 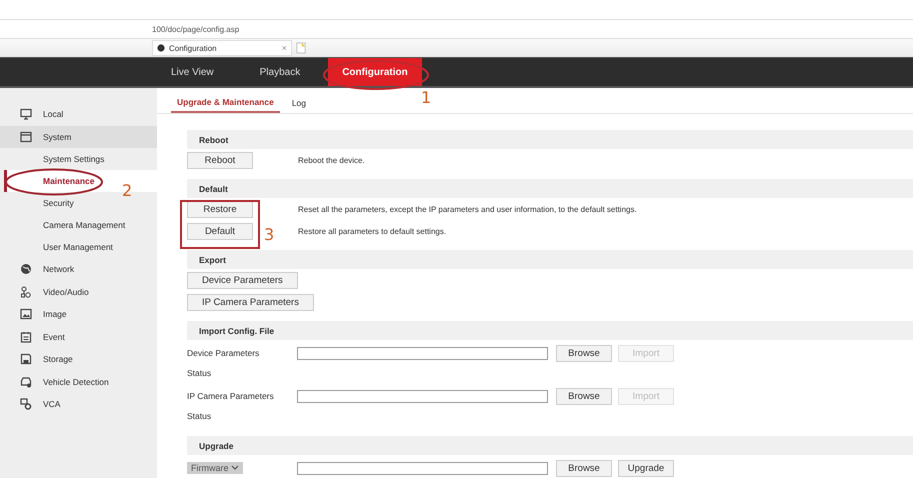 What do you see at coordinates (550, 139) in the screenshot?
I see `section-header: Reboot` at bounding box center [550, 139].